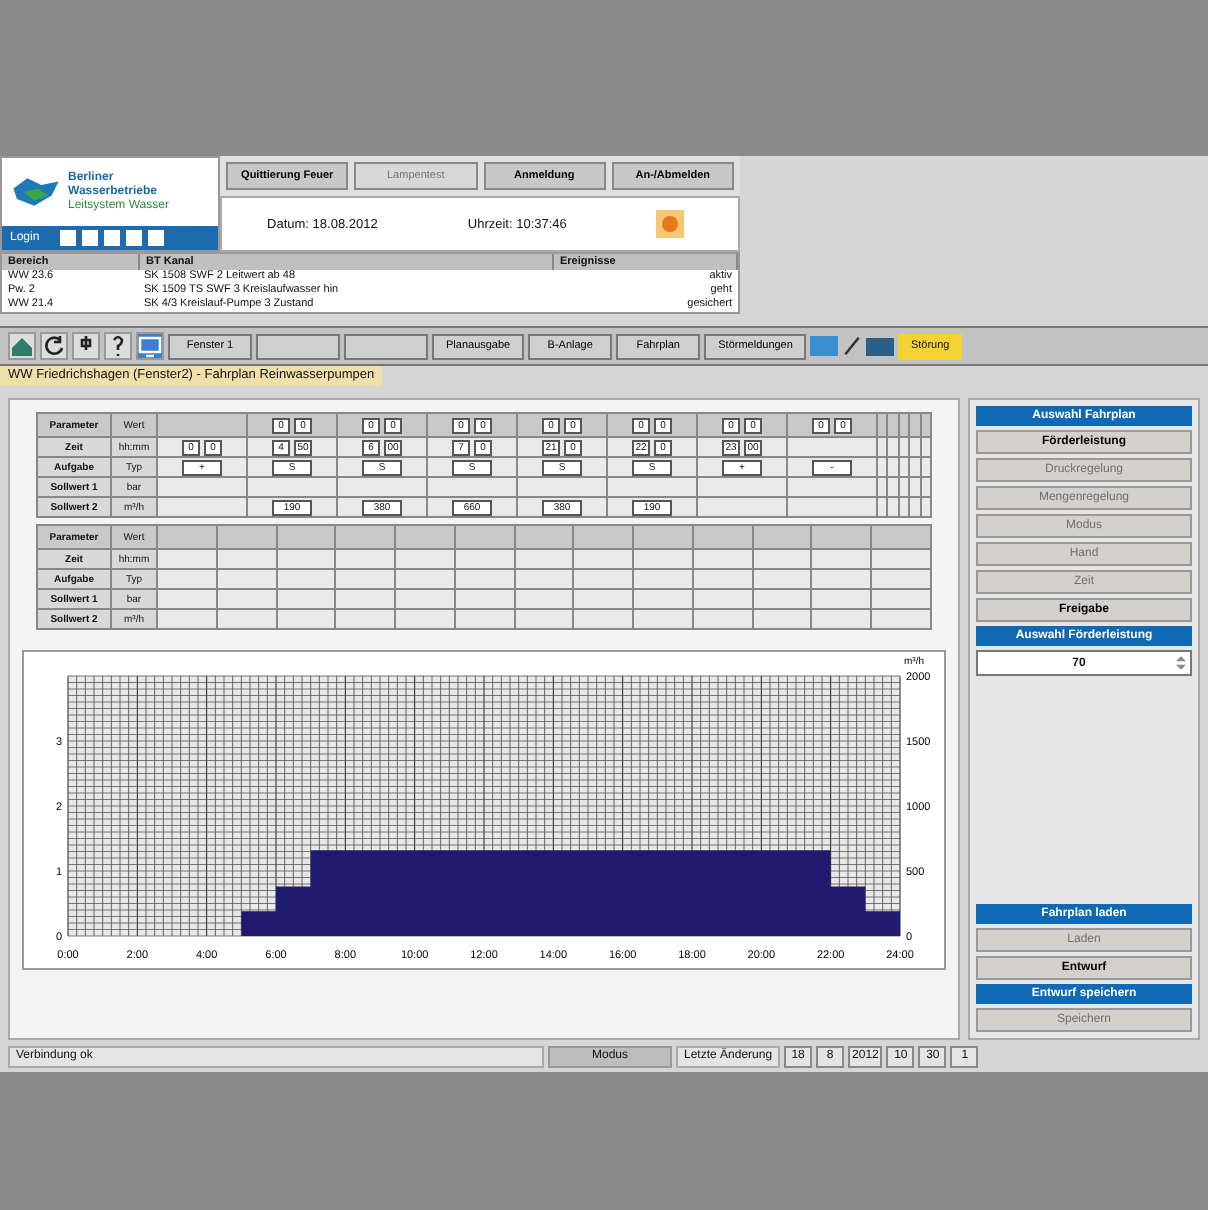  Describe the element at coordinates (54, 346) in the screenshot. I see `refresh-icon` at that location.